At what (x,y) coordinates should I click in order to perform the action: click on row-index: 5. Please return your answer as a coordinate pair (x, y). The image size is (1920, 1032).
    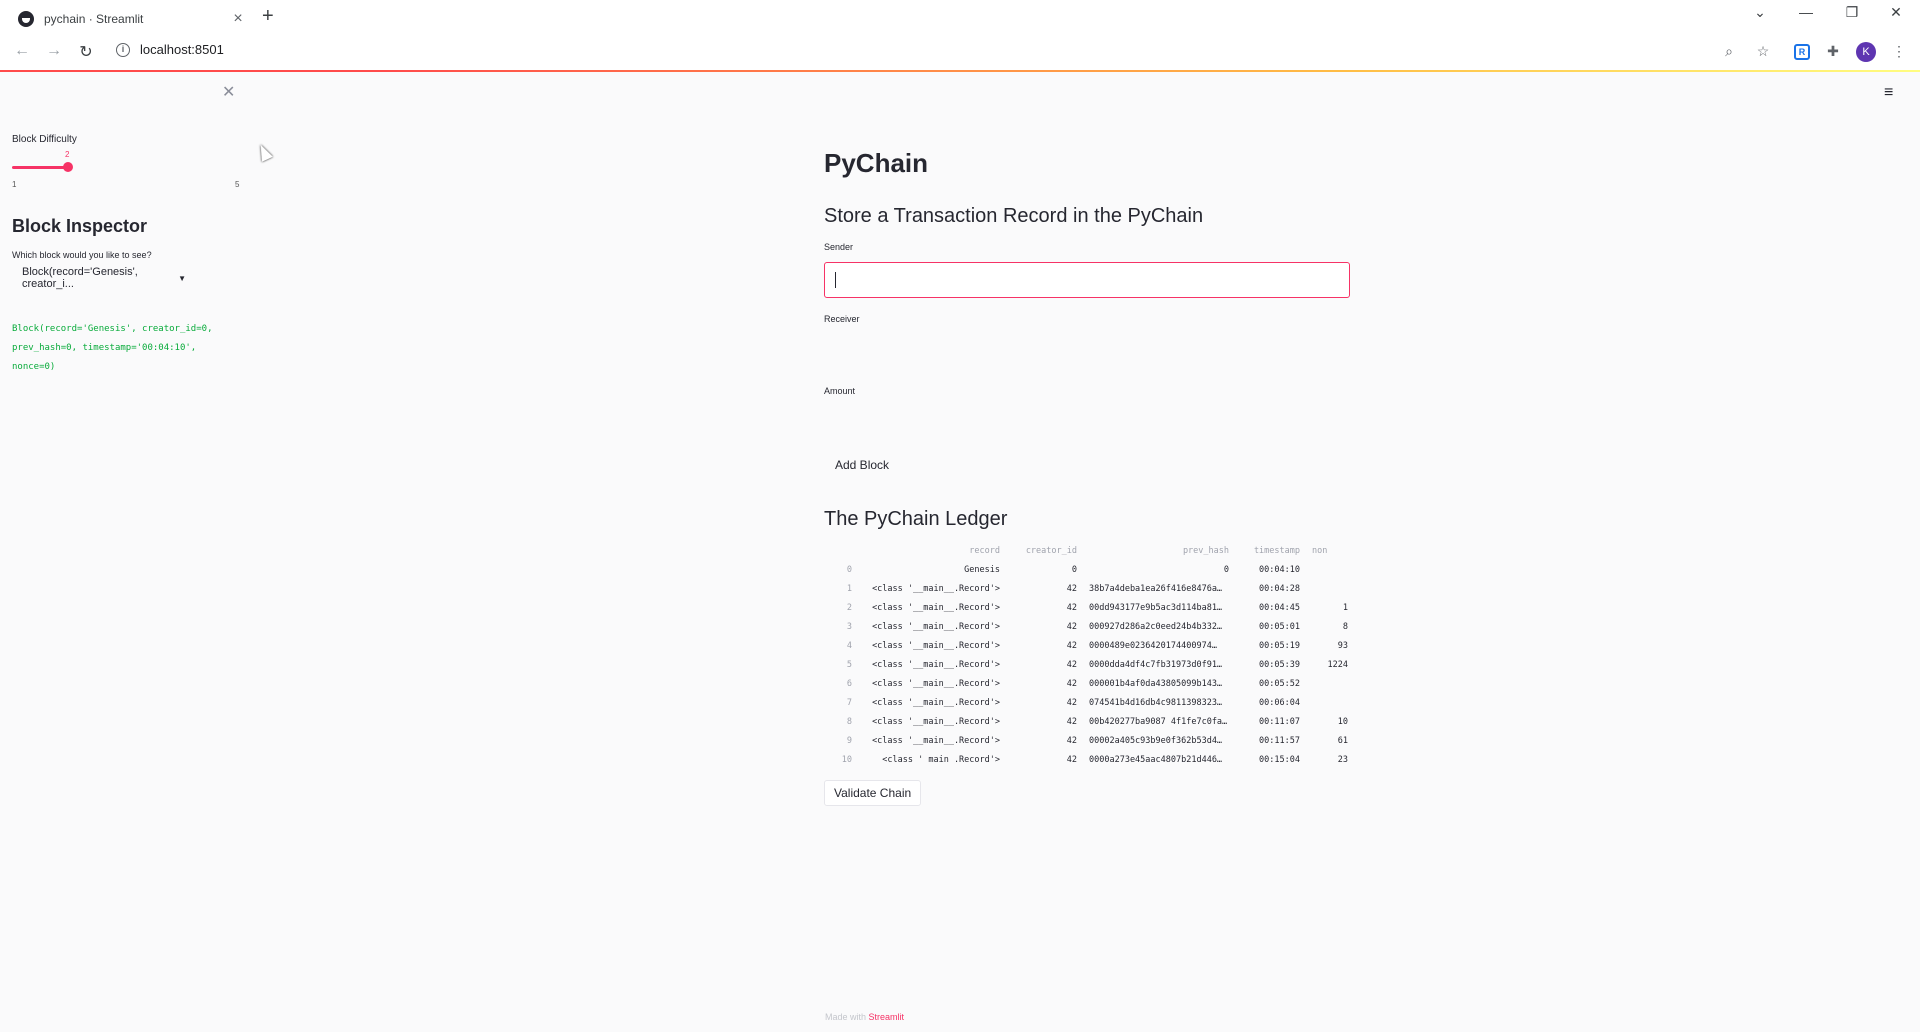
    Looking at the image, I should click on (849, 665).